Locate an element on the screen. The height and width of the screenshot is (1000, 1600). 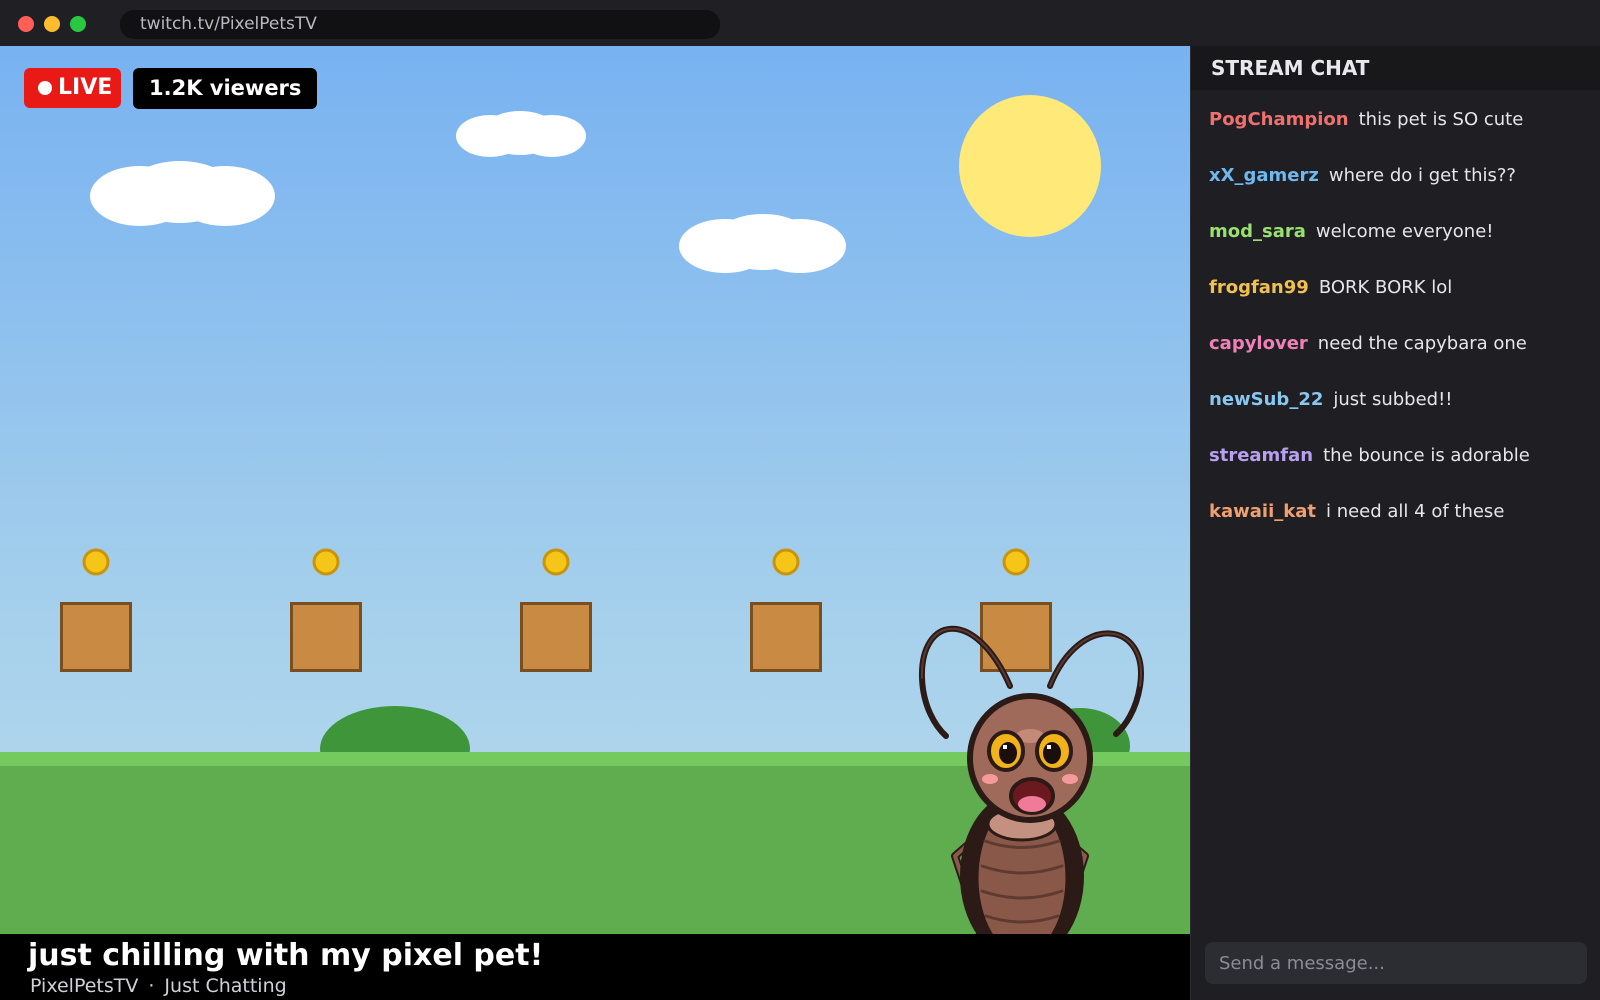
viewer-count-badge: 1.2K viewers is located at coordinates (225, 88).